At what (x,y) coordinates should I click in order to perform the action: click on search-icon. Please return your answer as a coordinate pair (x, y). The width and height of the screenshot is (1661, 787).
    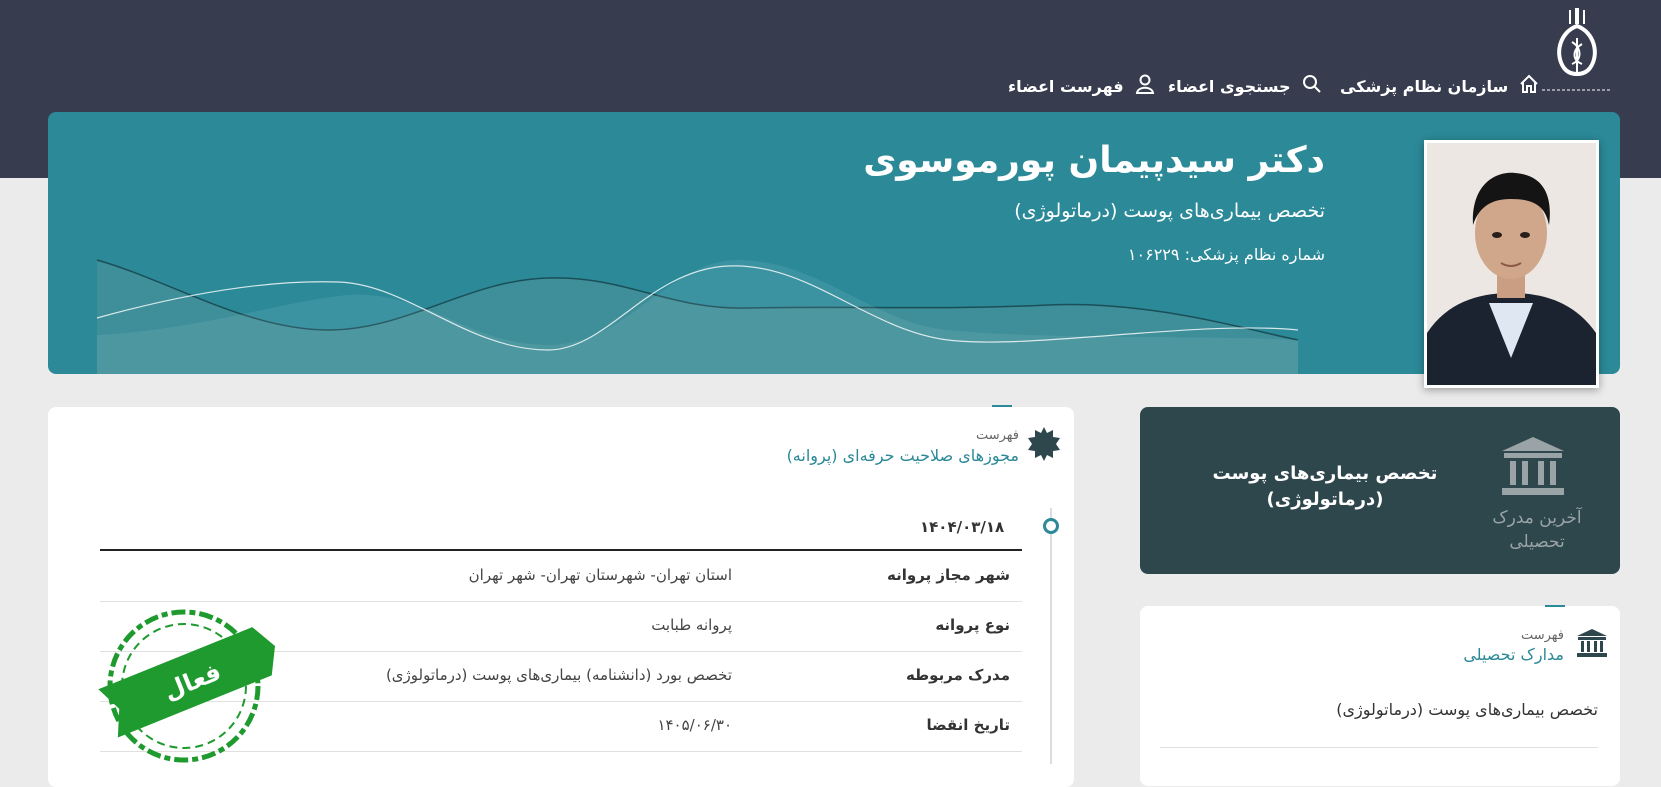
    Looking at the image, I should click on (1312, 86).